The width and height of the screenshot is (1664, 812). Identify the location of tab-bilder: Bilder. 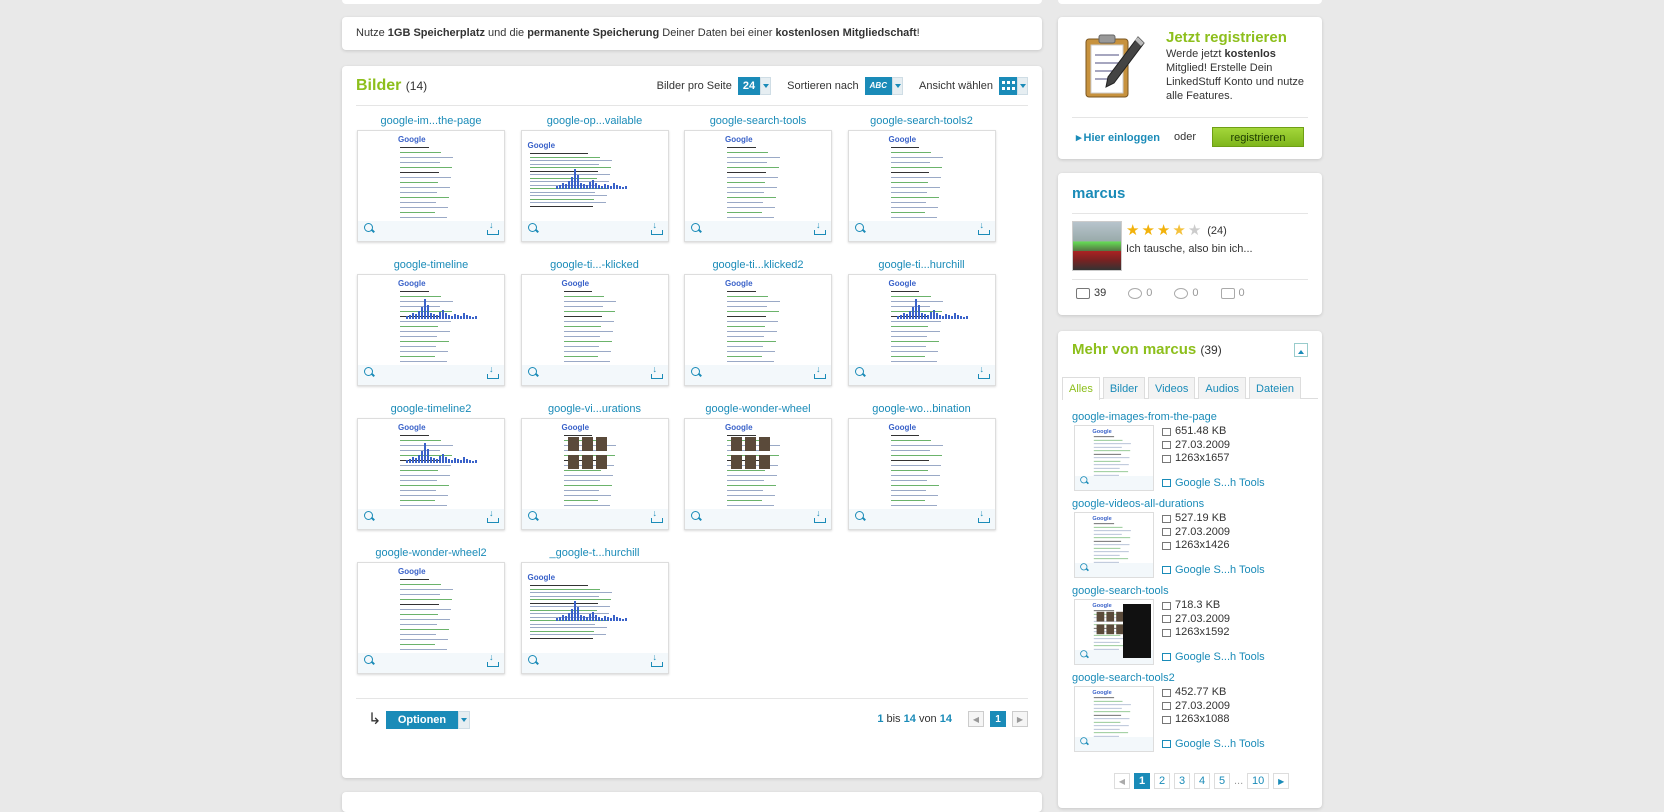
(1123, 388).